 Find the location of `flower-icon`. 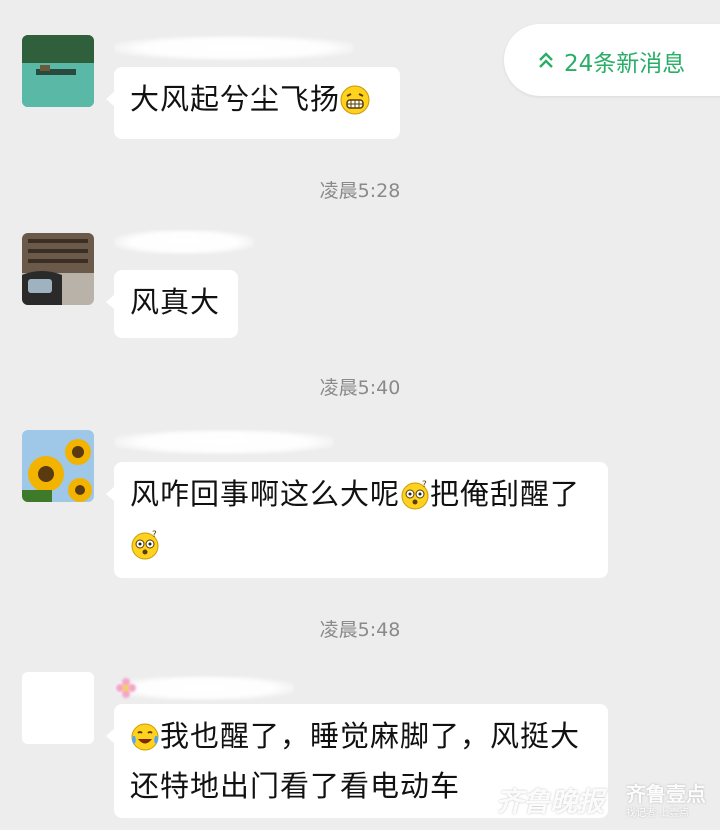

flower-icon is located at coordinates (126, 688).